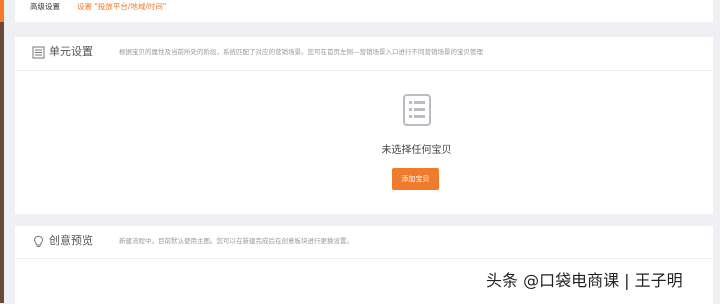  I want to click on advanced-settings-row: 高级设置 设置 "投放平台/地域/时间", so click(364, 11).